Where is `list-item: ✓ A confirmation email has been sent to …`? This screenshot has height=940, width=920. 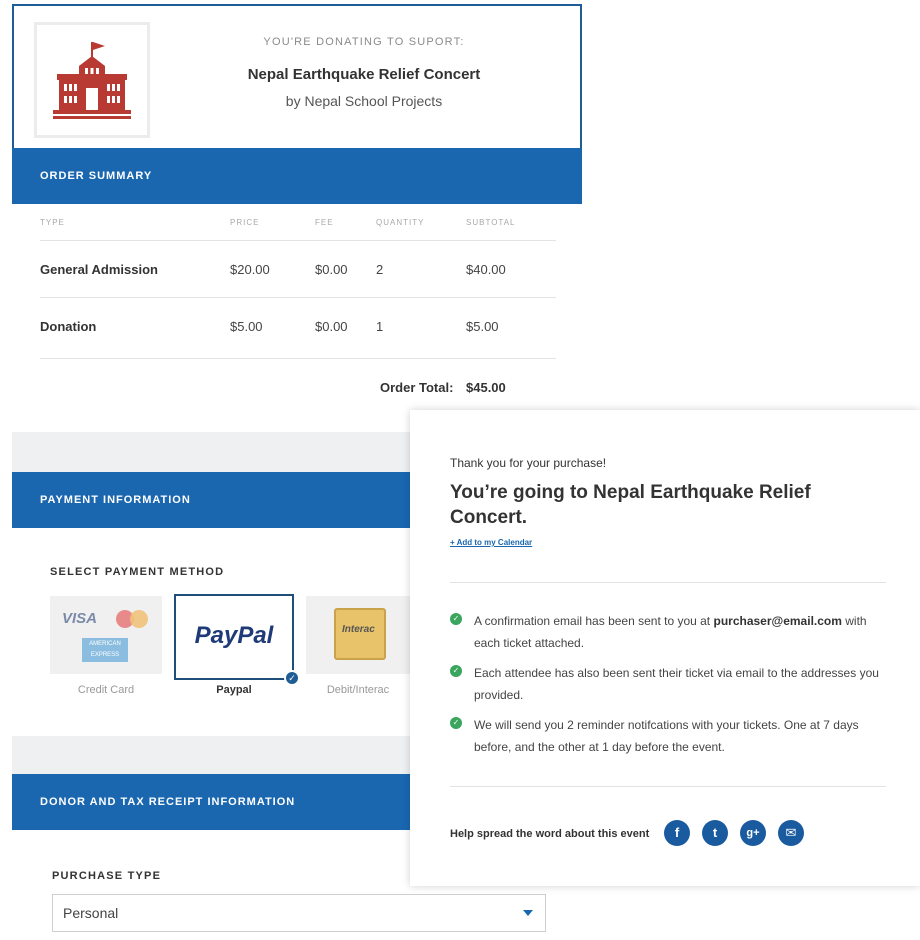
list-item: ✓ A confirmation email has been sent to … is located at coordinates (670, 632).